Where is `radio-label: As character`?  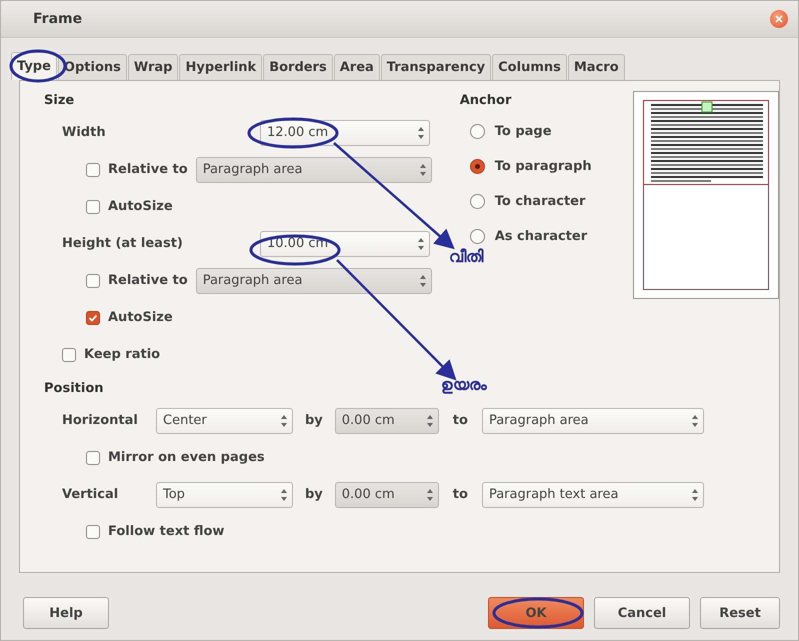 radio-label: As character is located at coordinates (541, 236).